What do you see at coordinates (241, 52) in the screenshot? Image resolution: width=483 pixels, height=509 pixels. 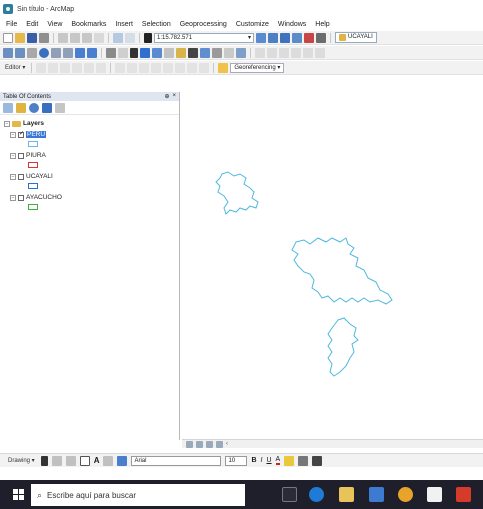 I see `create-viewer-icon` at bounding box center [241, 52].